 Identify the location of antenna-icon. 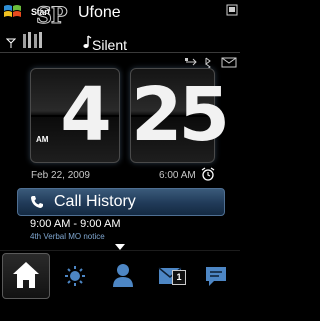
(11, 43).